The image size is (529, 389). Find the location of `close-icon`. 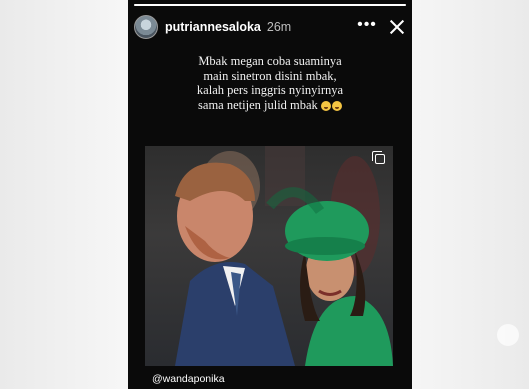

close-icon is located at coordinates (397, 27).